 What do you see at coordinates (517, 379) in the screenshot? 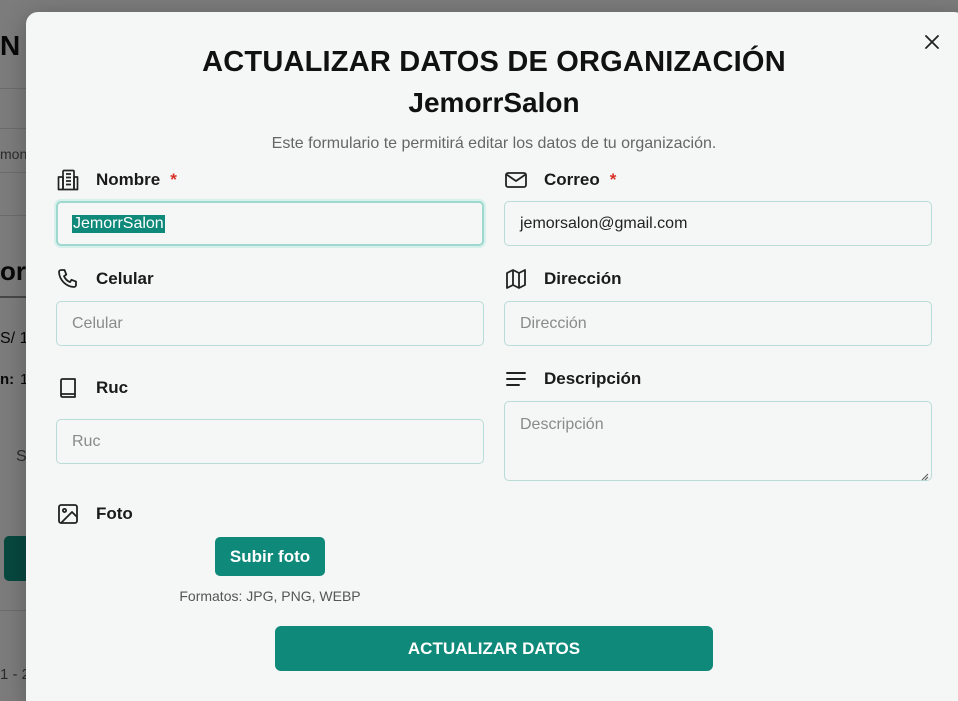
I see `text-lines-icon` at bounding box center [517, 379].